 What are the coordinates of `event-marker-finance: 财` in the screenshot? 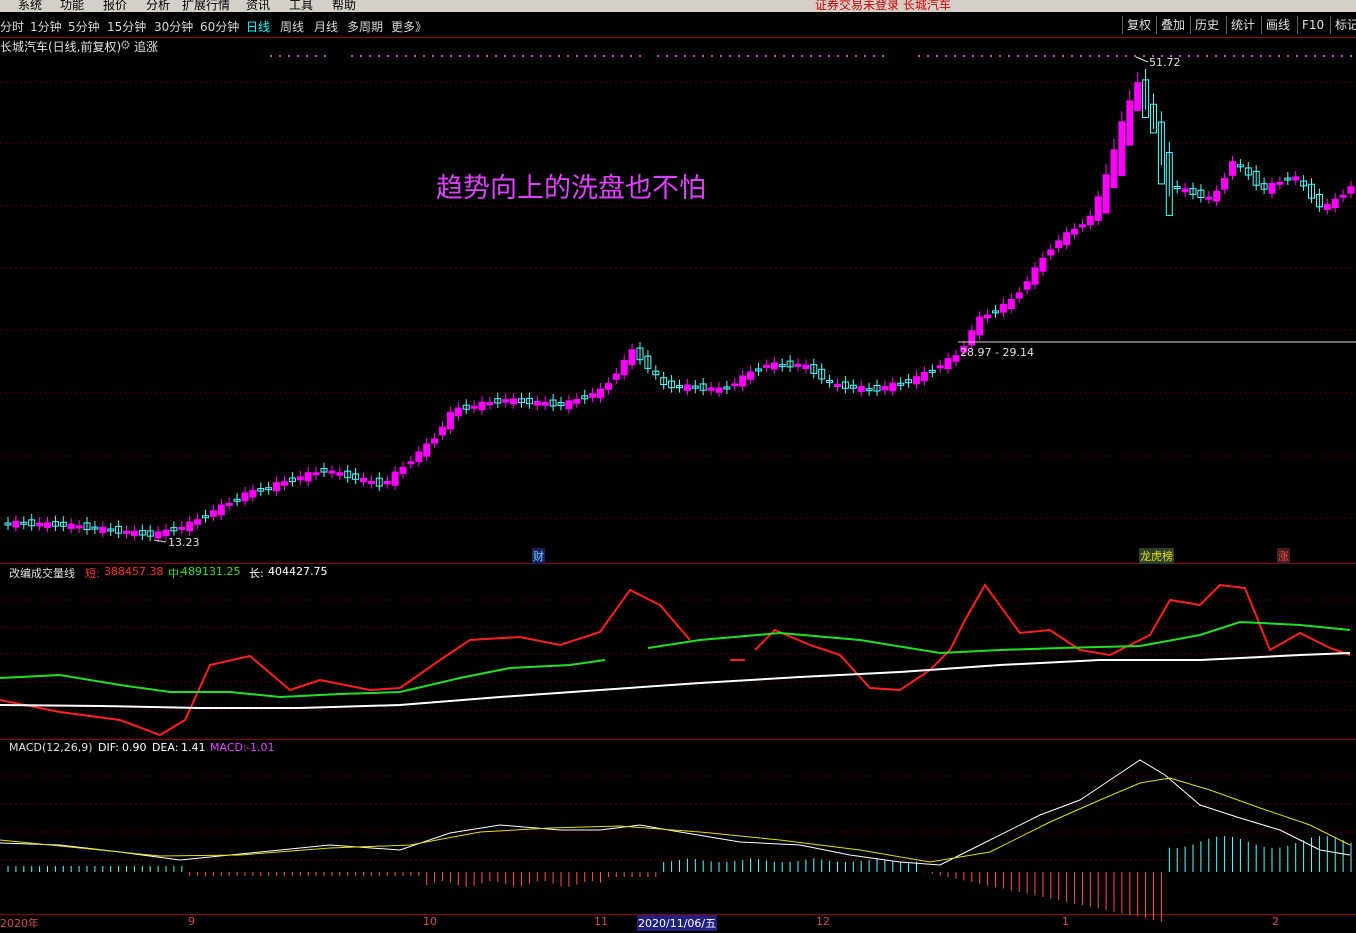 It's located at (538, 556).